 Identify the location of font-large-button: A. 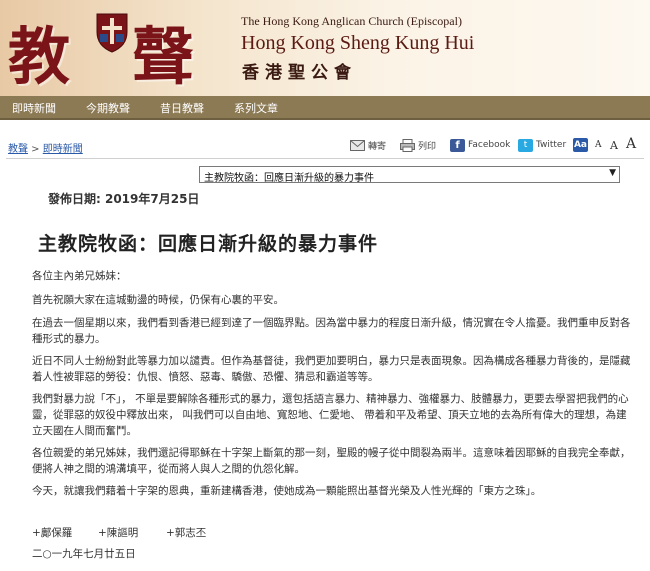
(631, 144).